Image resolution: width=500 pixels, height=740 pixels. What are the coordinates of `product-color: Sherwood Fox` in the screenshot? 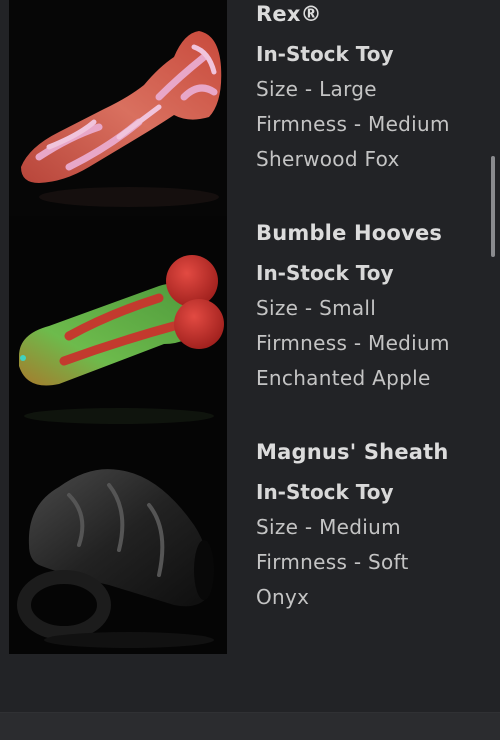 It's located at (328, 159).